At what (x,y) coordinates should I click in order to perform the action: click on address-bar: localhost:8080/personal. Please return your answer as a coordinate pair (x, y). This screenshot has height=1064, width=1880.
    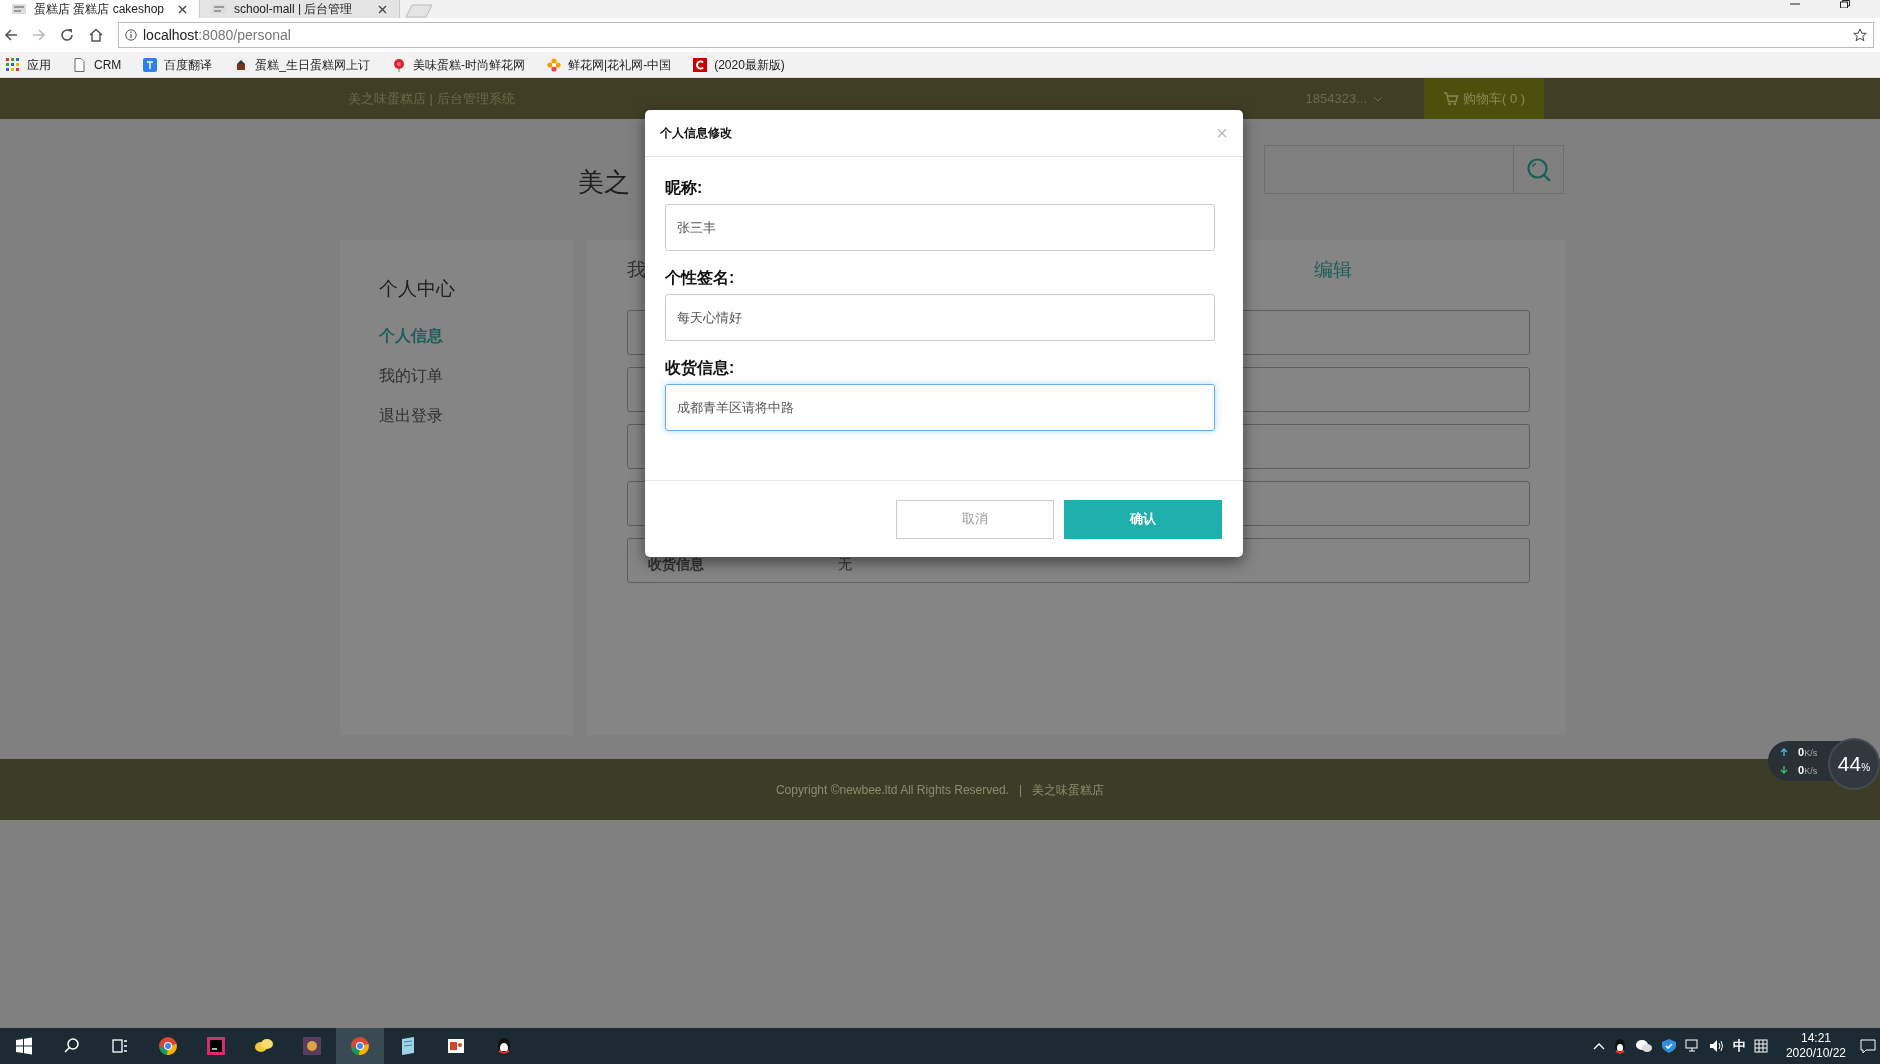
    Looking at the image, I should click on (996, 35).